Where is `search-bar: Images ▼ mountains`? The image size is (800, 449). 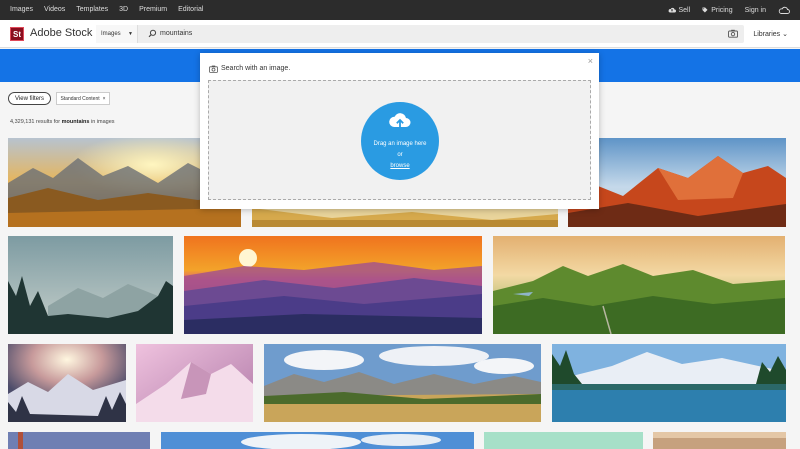
search-bar: Images ▼ mountains is located at coordinates (420, 34).